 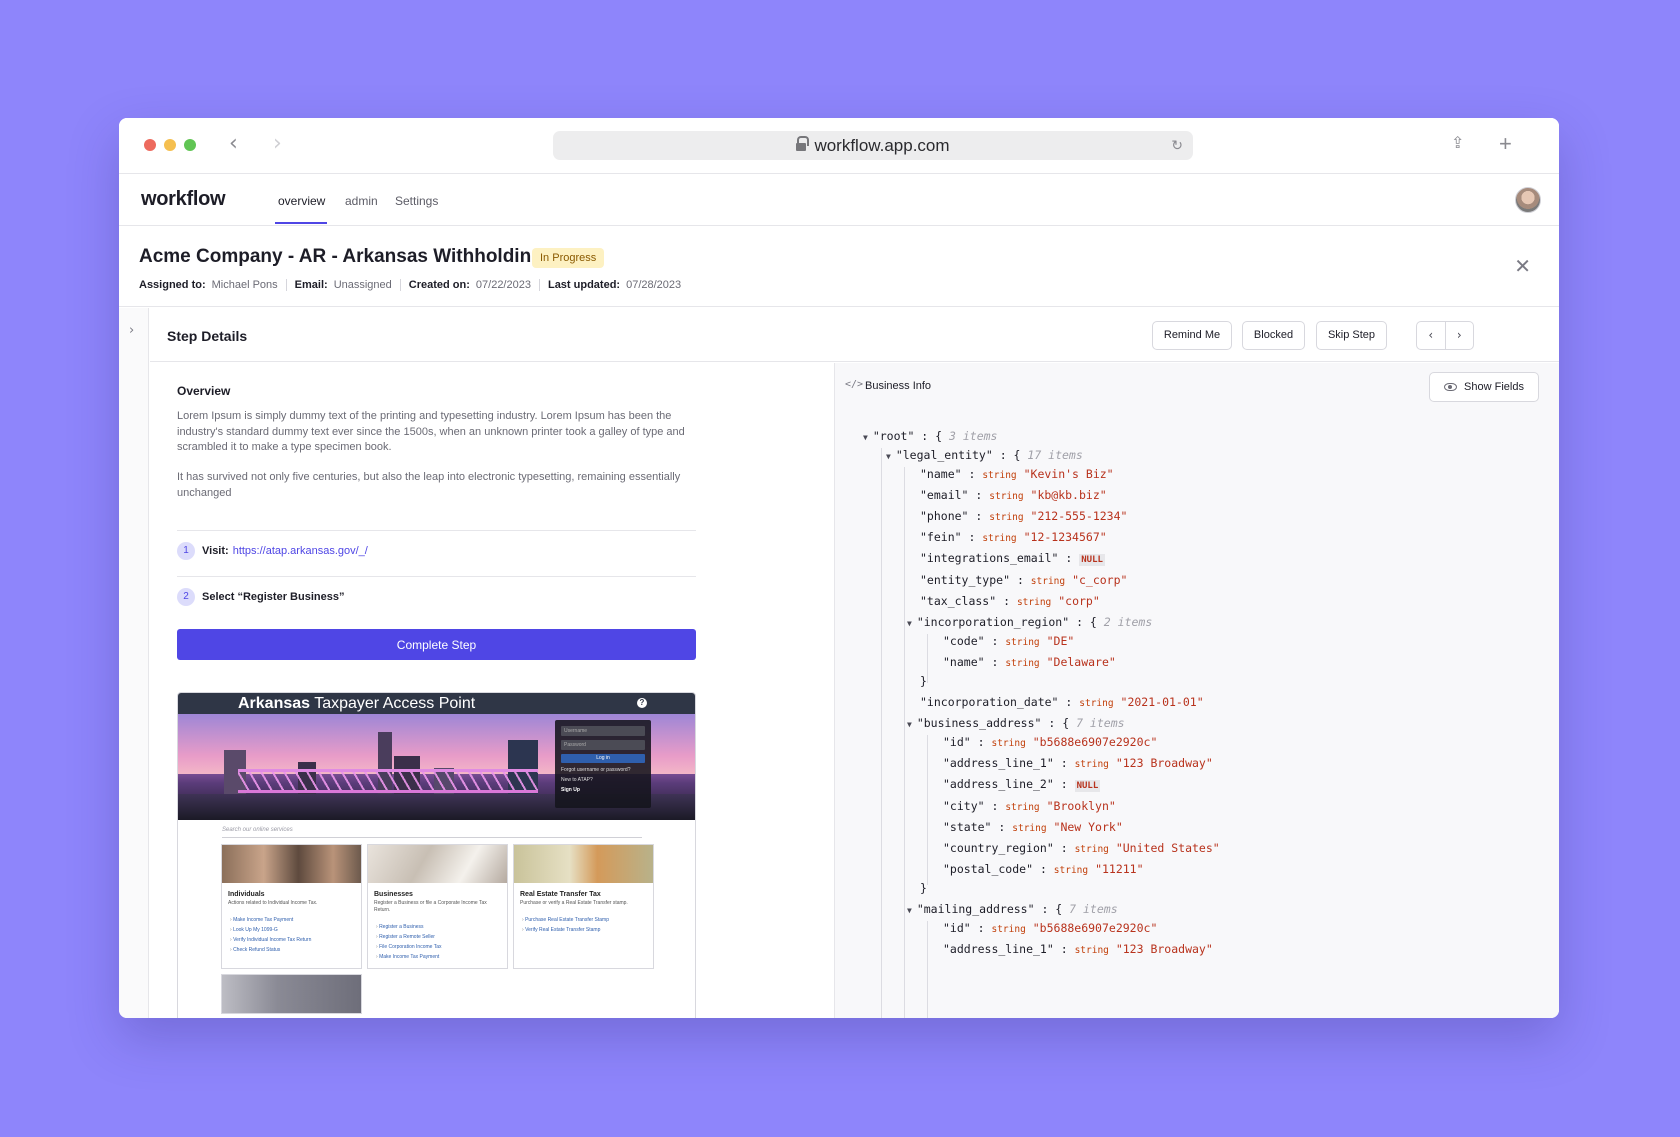 I want to click on back-icon: ‹, so click(x=233, y=144).